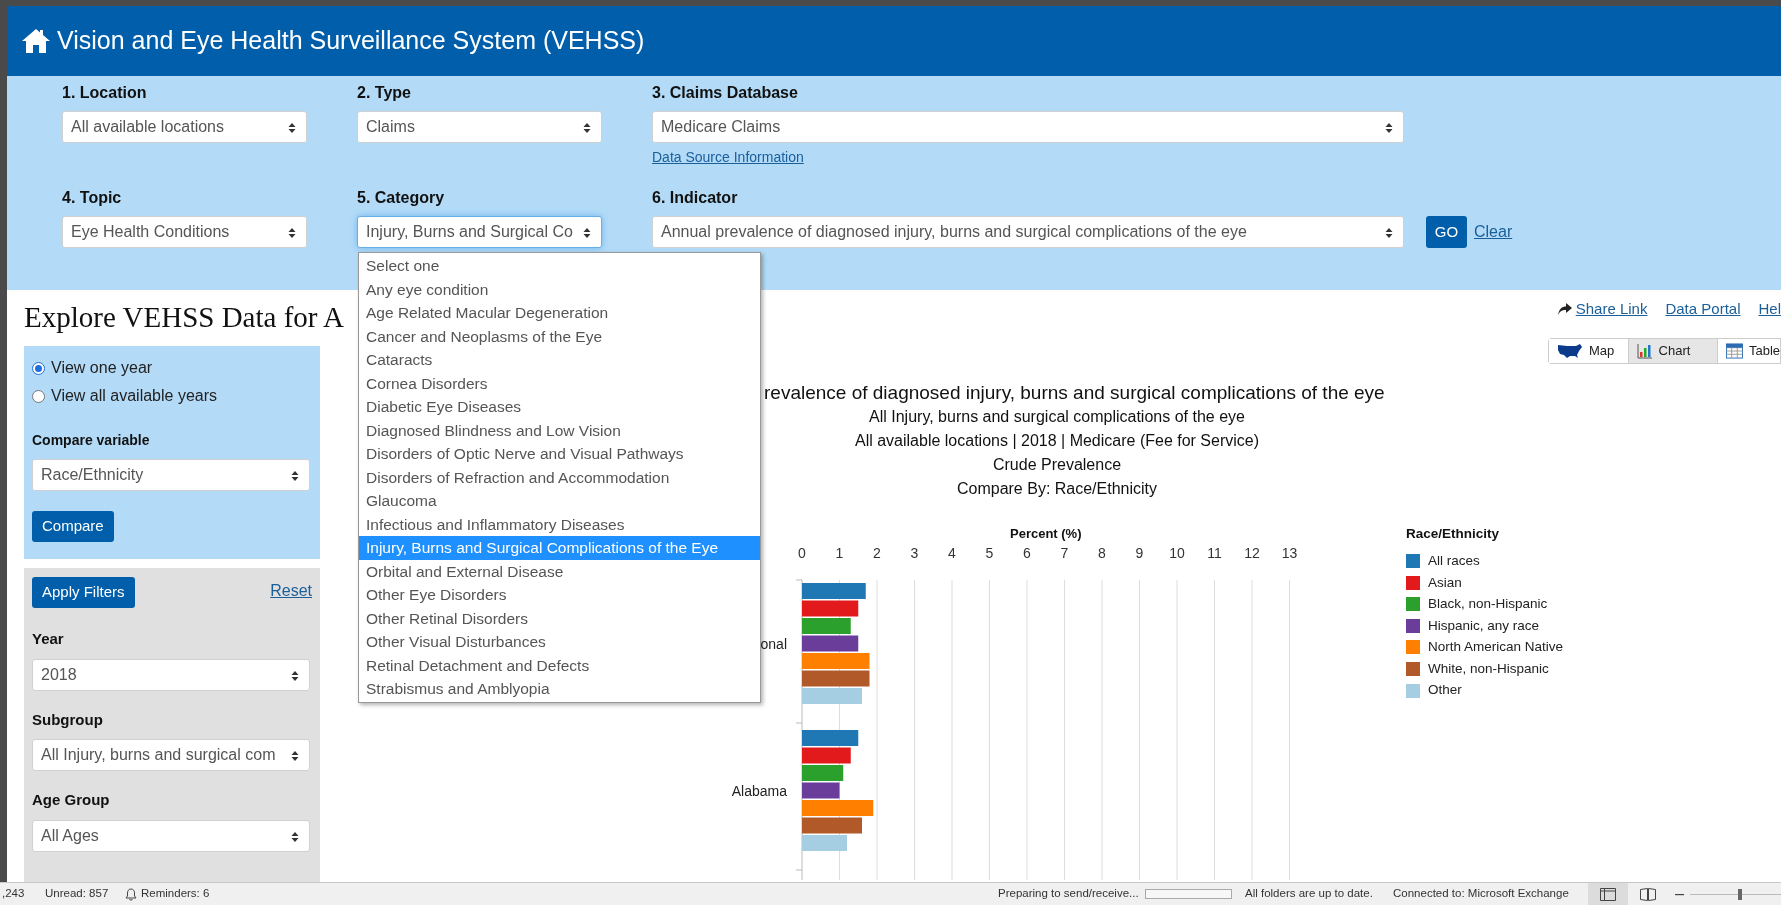 The image size is (1781, 905). What do you see at coordinates (479, 127) in the screenshot?
I see `select-field: Claims` at bounding box center [479, 127].